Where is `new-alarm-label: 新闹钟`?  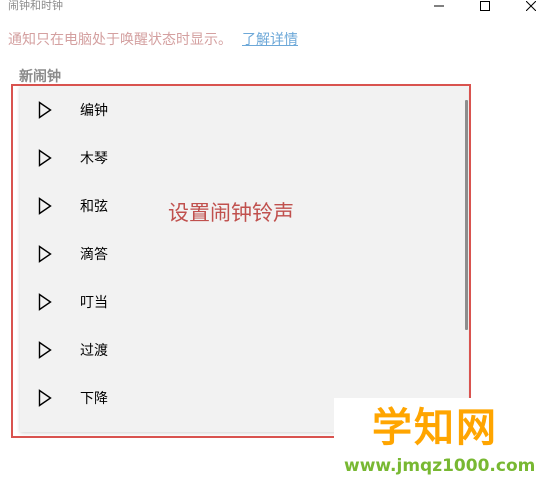 new-alarm-label: 新闹钟 is located at coordinates (40, 77).